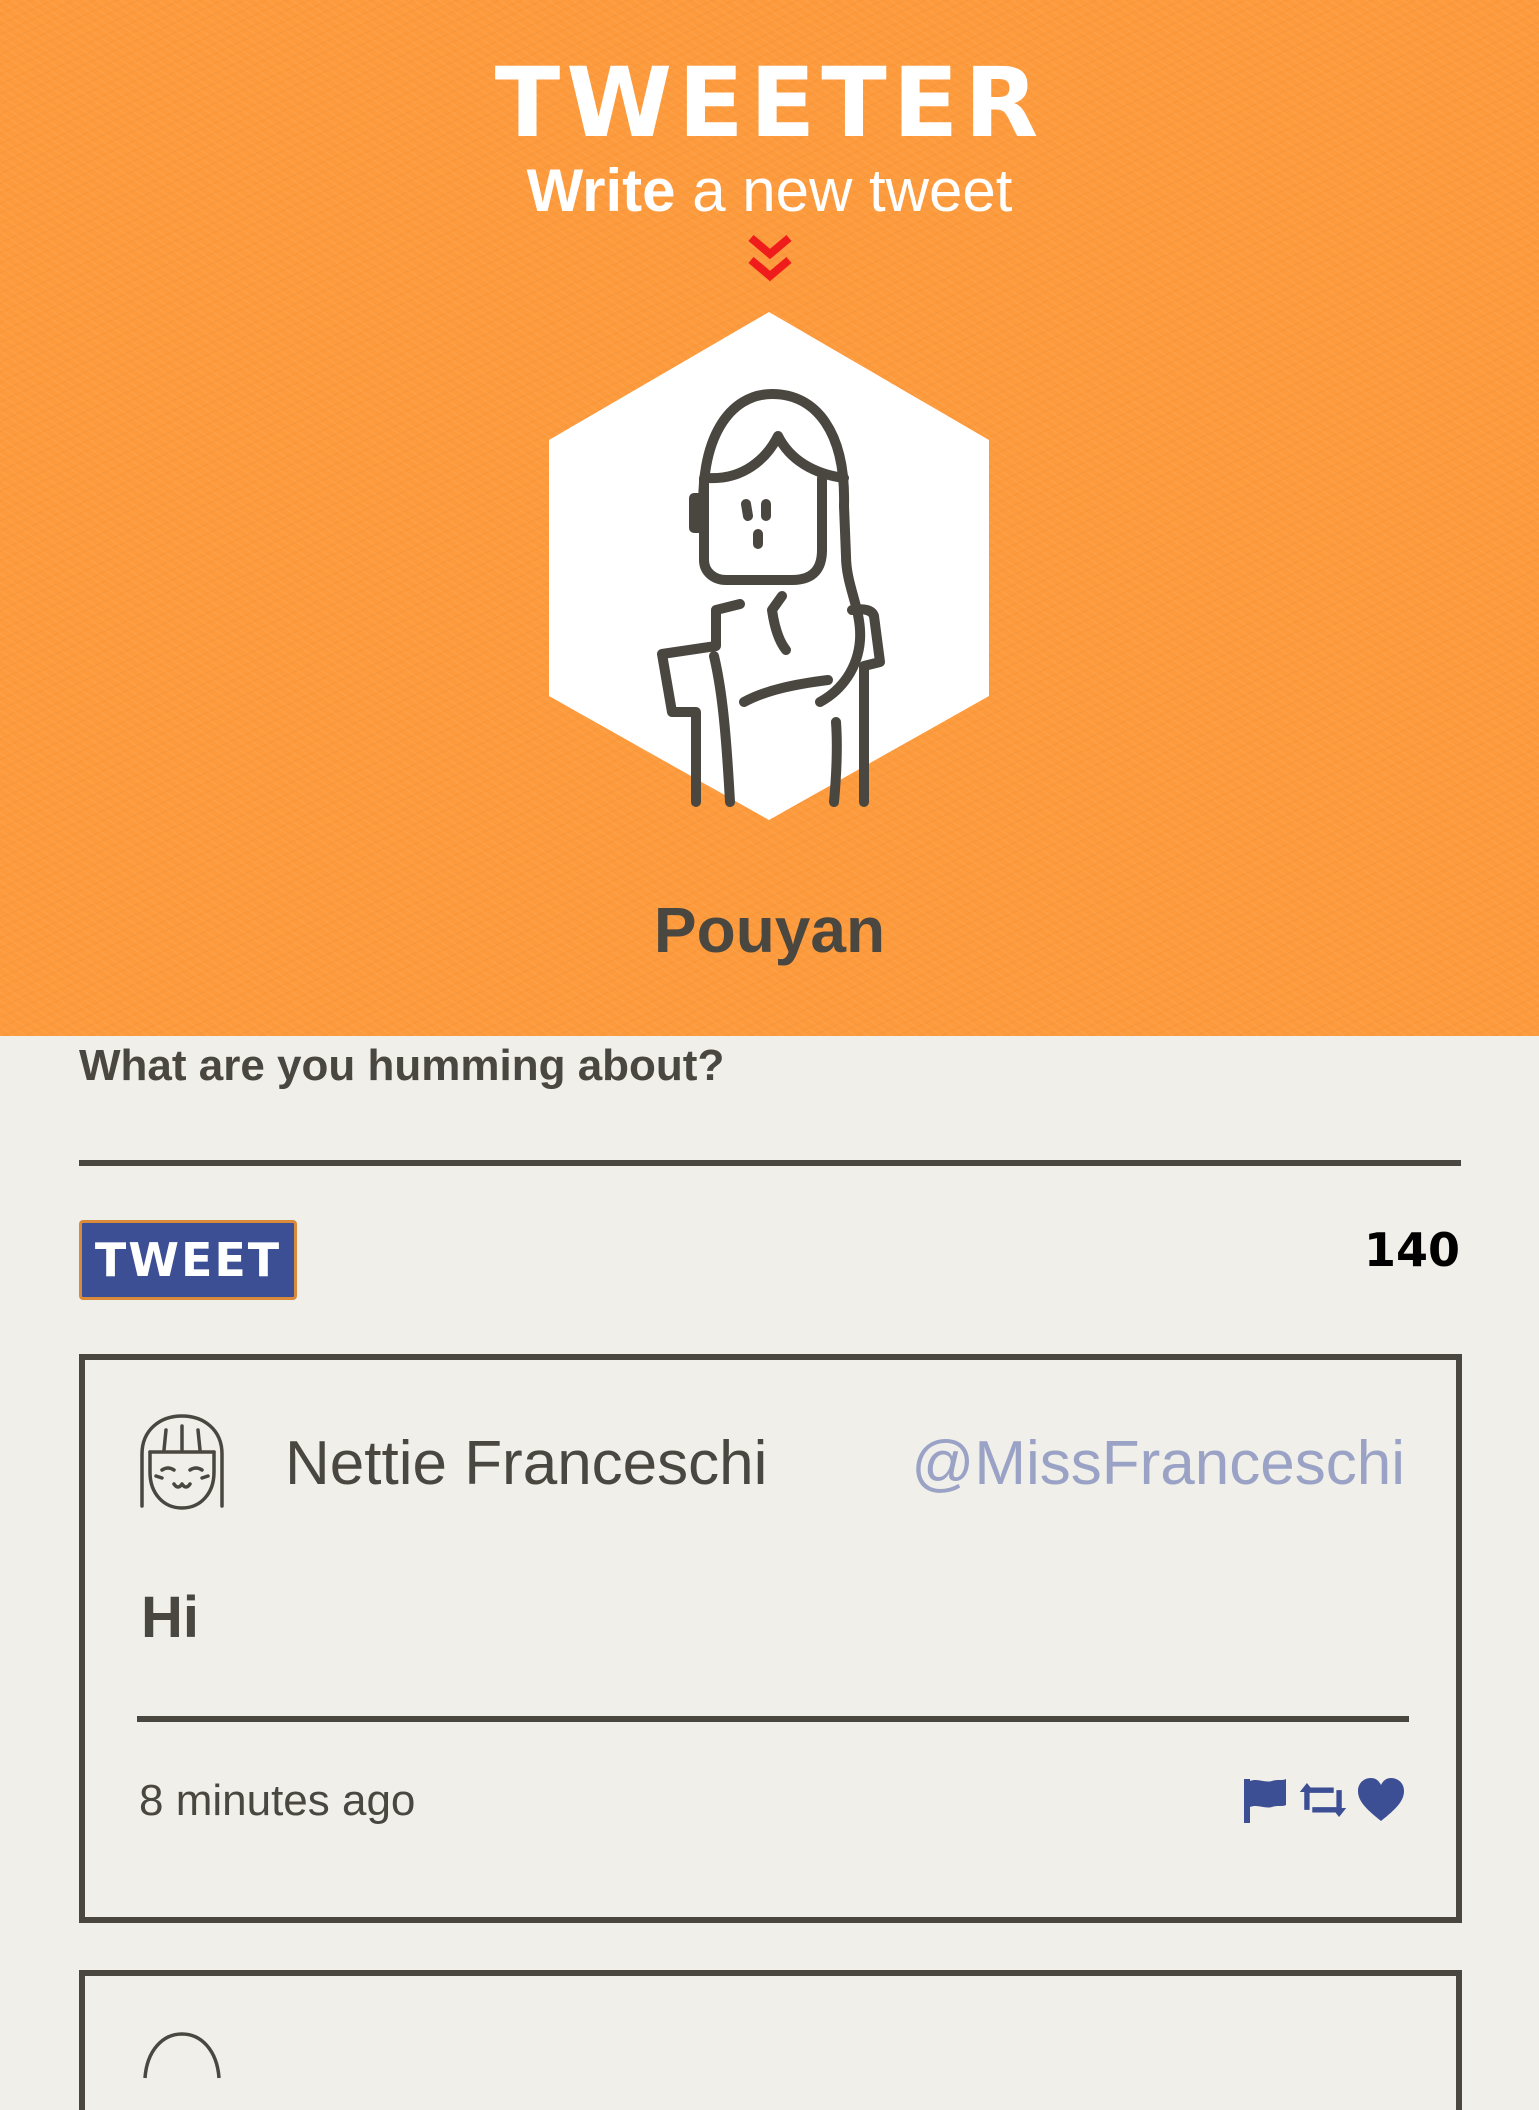 The height and width of the screenshot is (2110, 1539). Describe the element at coordinates (526, 1463) in the screenshot. I see `tweet-author-name: Nettie Franceschi` at that location.